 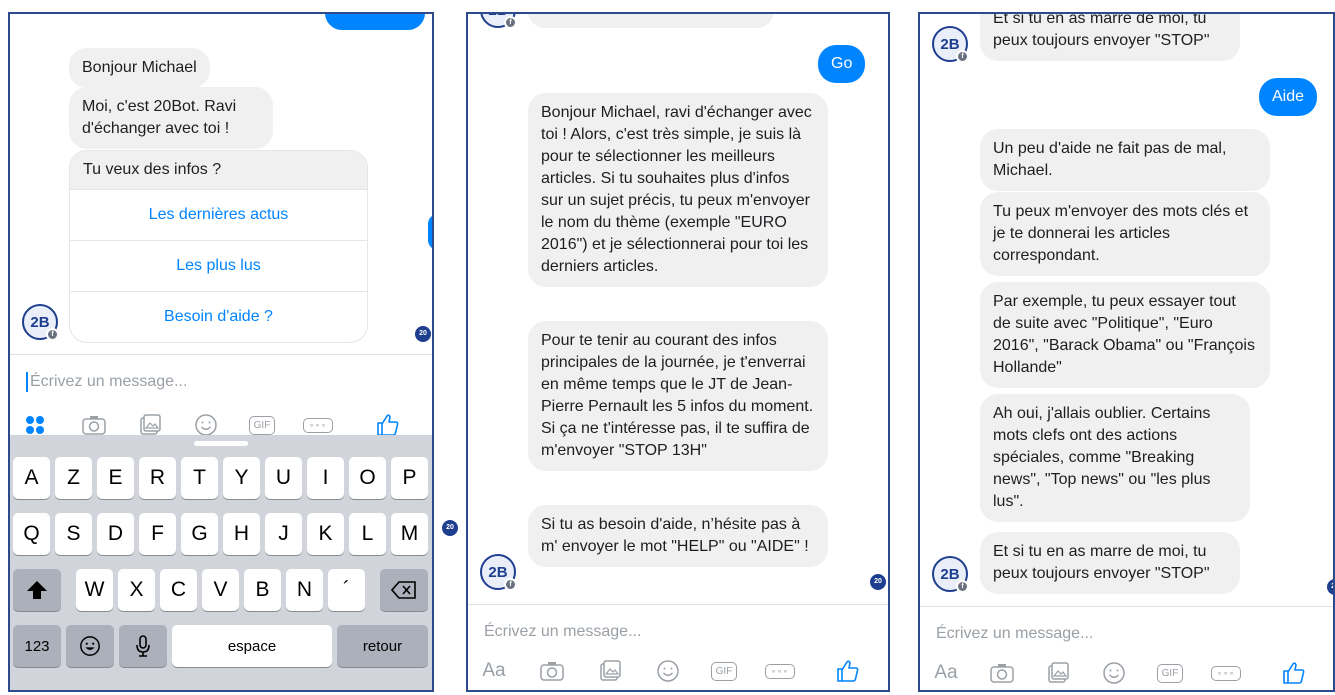 What do you see at coordinates (178, 590) in the screenshot?
I see `key: C` at bounding box center [178, 590].